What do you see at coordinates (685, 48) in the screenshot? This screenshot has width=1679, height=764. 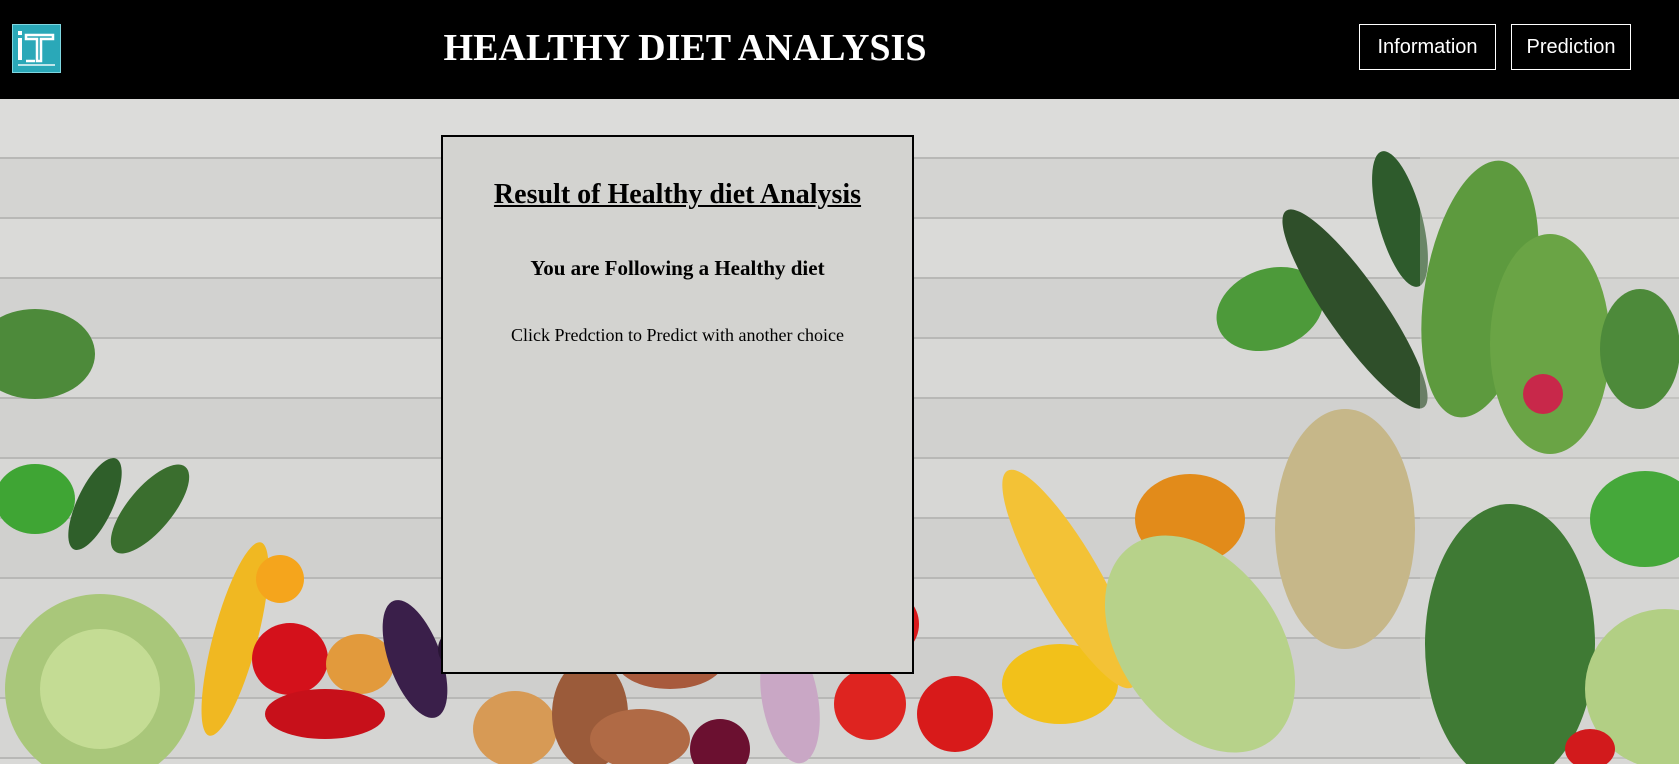 I see `page-title: HEALTHY DIET ANALYSIS` at bounding box center [685, 48].